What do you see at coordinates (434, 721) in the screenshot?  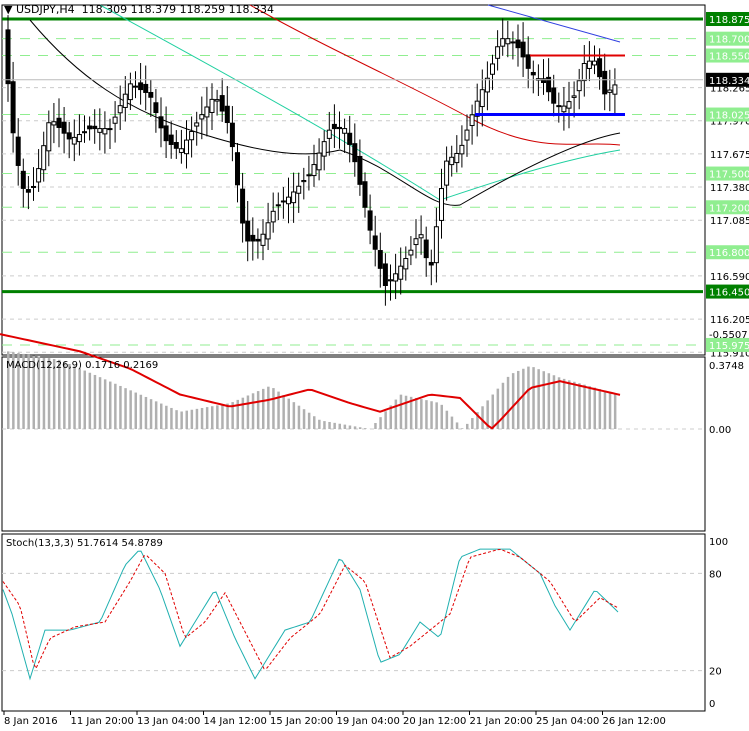 I see `time-label: 20 Jan 12:00` at bounding box center [434, 721].